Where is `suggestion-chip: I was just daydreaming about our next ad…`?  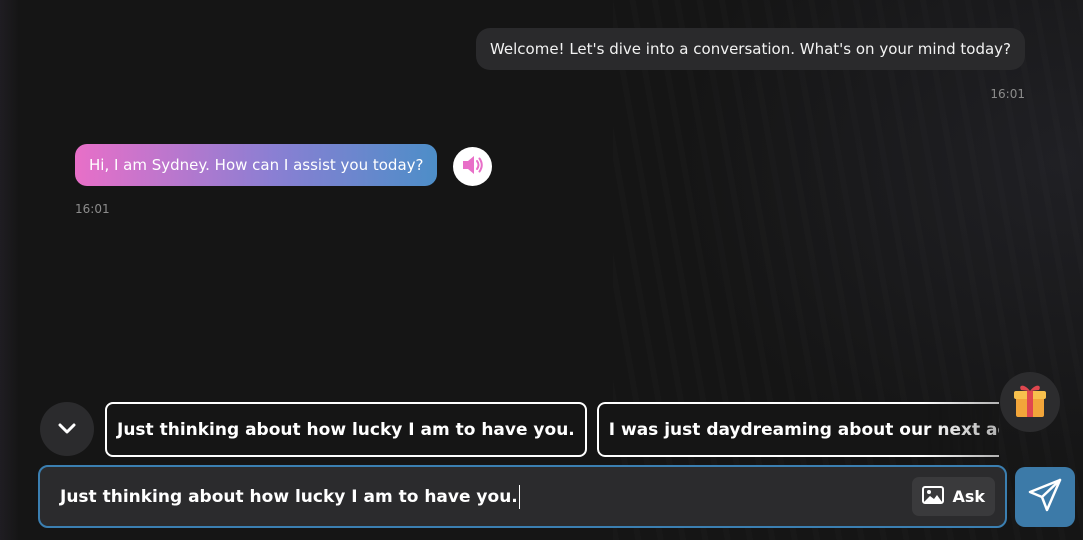
suggestion-chip: I was just daydreaming about our next ad… is located at coordinates (797, 429).